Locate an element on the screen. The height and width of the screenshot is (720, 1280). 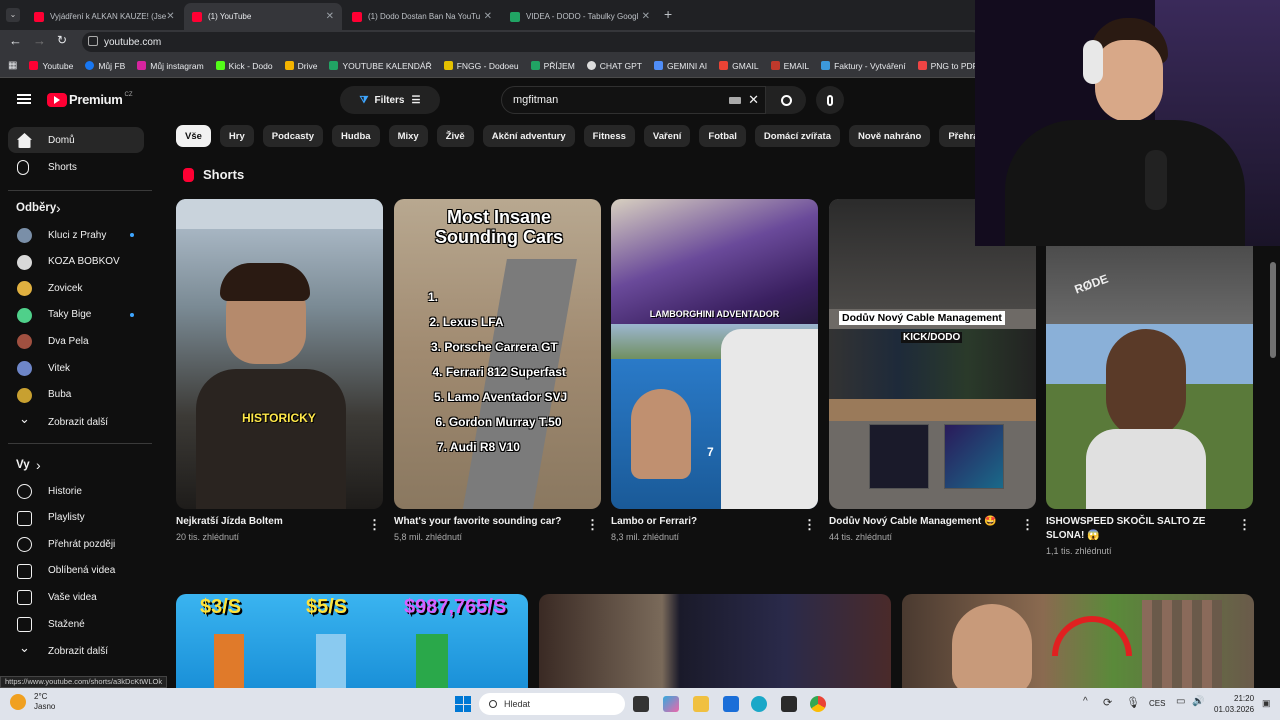
clock: 21:20 01.03.2026 is located at coordinates (1234, 704).